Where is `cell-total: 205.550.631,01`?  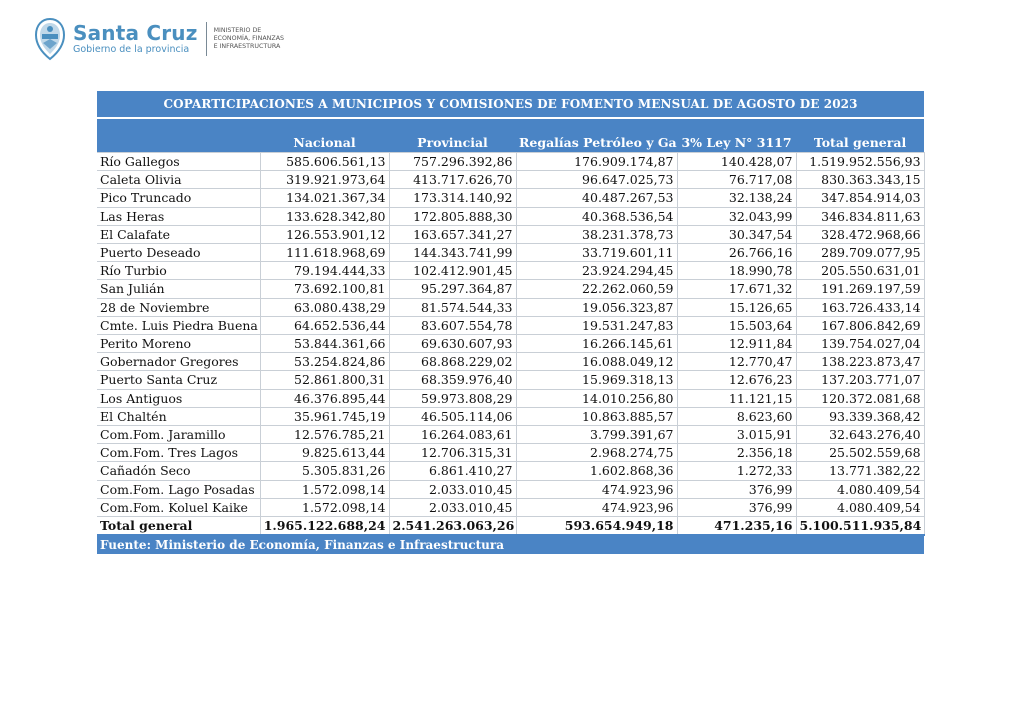
cell-total: 205.550.631,01 is located at coordinates (860, 271).